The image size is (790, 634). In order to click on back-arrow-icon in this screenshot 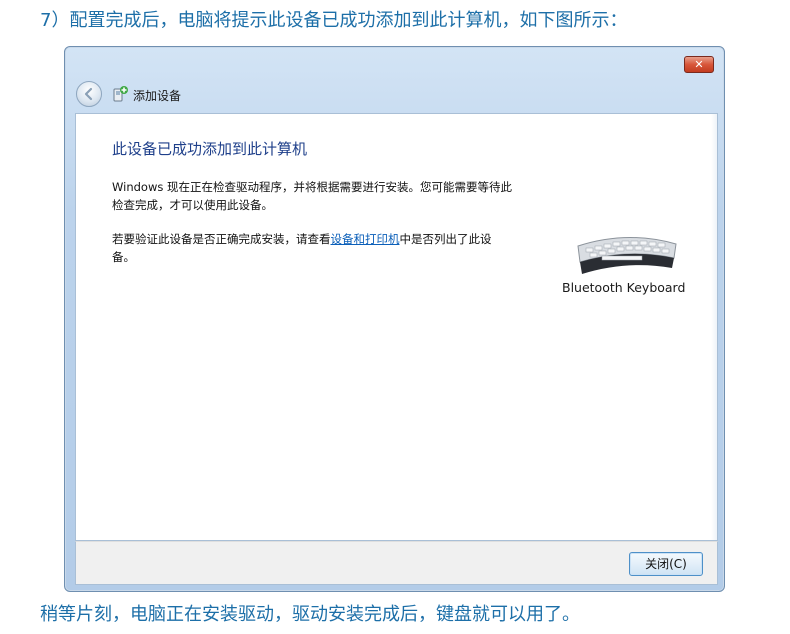, I will do `click(88, 94)`.